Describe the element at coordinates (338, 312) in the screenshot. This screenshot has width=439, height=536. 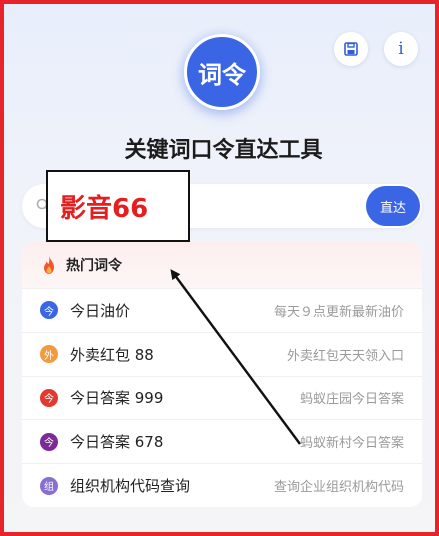
I see `list-item-desc: 每天９点更新最新油价` at that location.